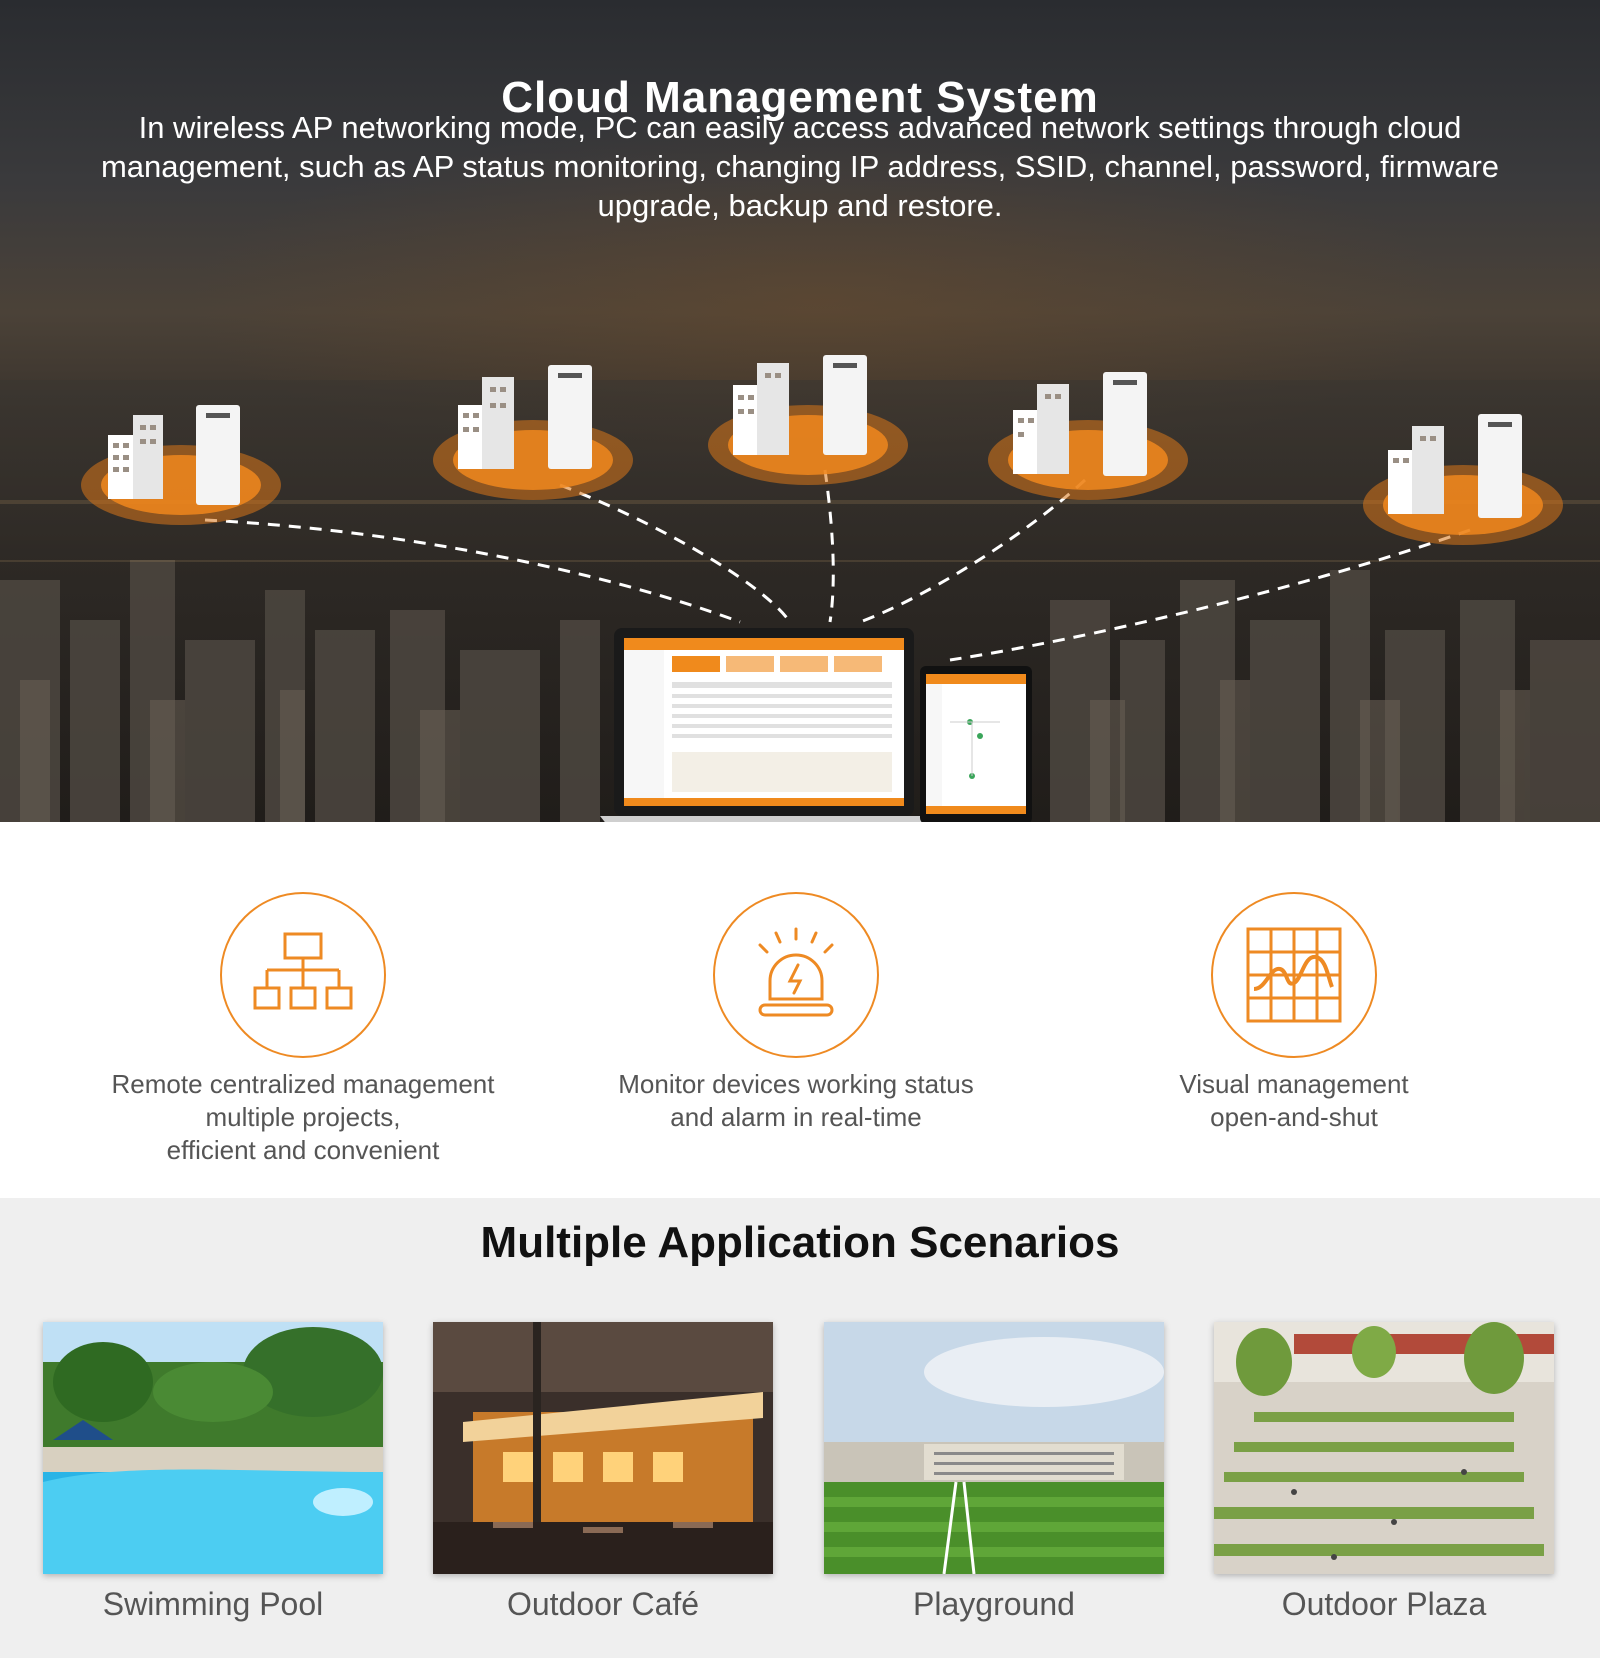 The width and height of the screenshot is (1600, 1658). I want to click on scenario-playground: Playground, so click(994, 1472).